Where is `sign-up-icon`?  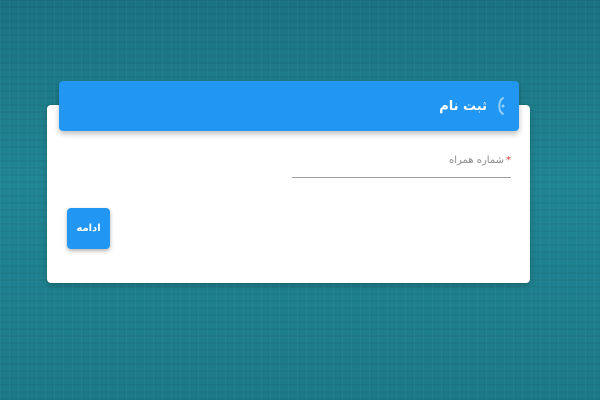
sign-up-icon is located at coordinates (501, 106).